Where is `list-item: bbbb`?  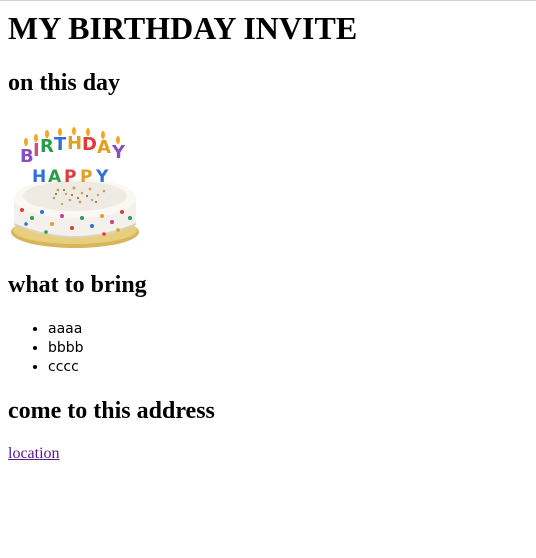 list-item: bbbb is located at coordinates (66, 348).